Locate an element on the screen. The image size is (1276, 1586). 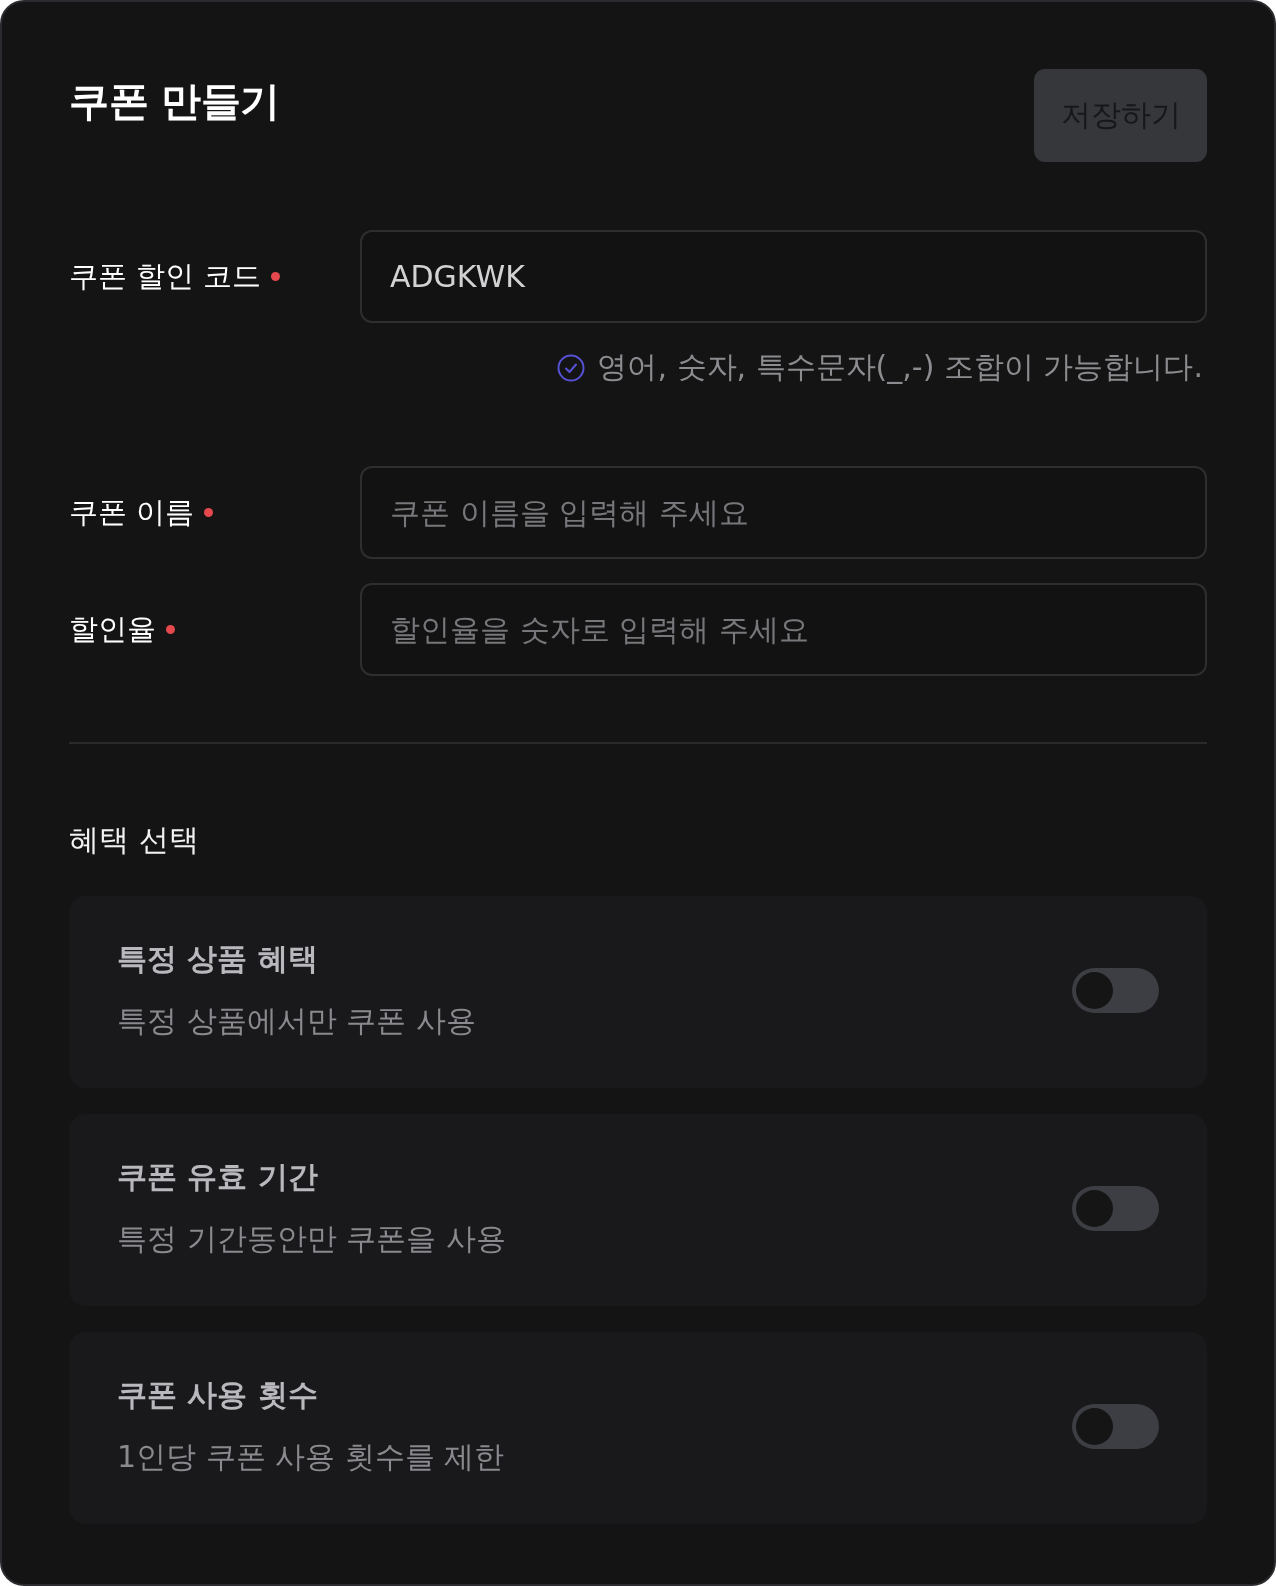
check-circle-icon is located at coordinates (571, 367).